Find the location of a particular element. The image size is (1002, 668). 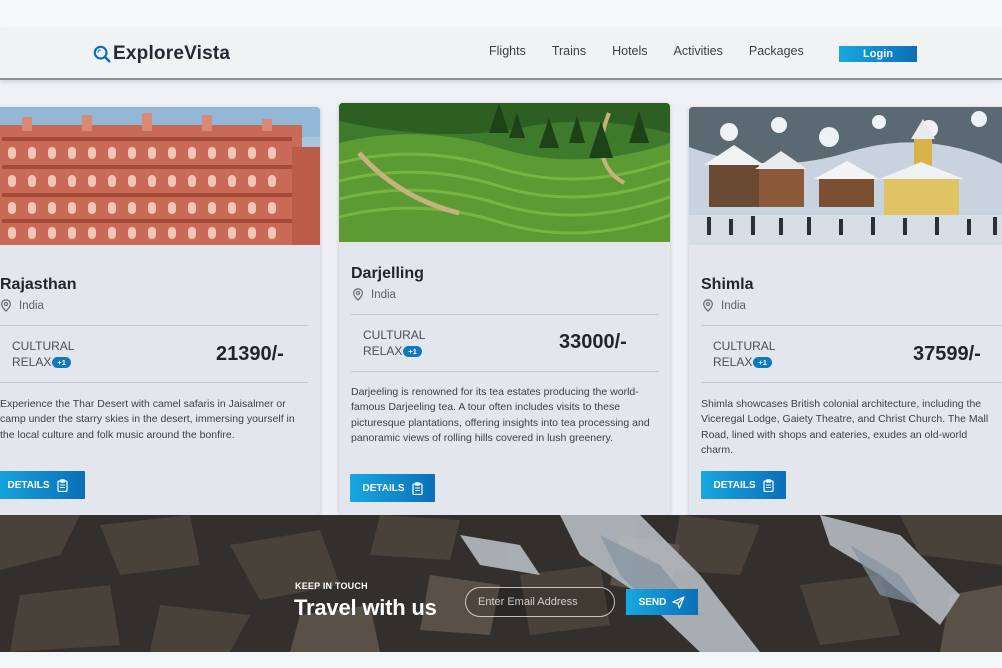

newsletter-heading: Travel with us is located at coordinates (365, 607).